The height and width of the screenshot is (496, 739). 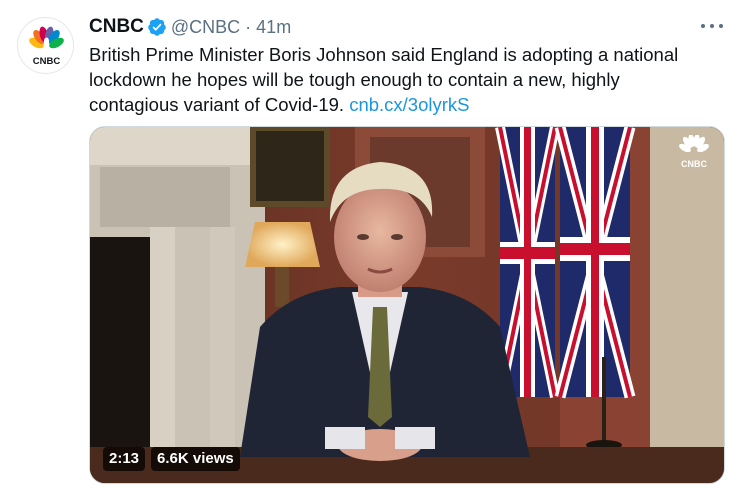 I want to click on author-handle: @CNBC, so click(x=205, y=27).